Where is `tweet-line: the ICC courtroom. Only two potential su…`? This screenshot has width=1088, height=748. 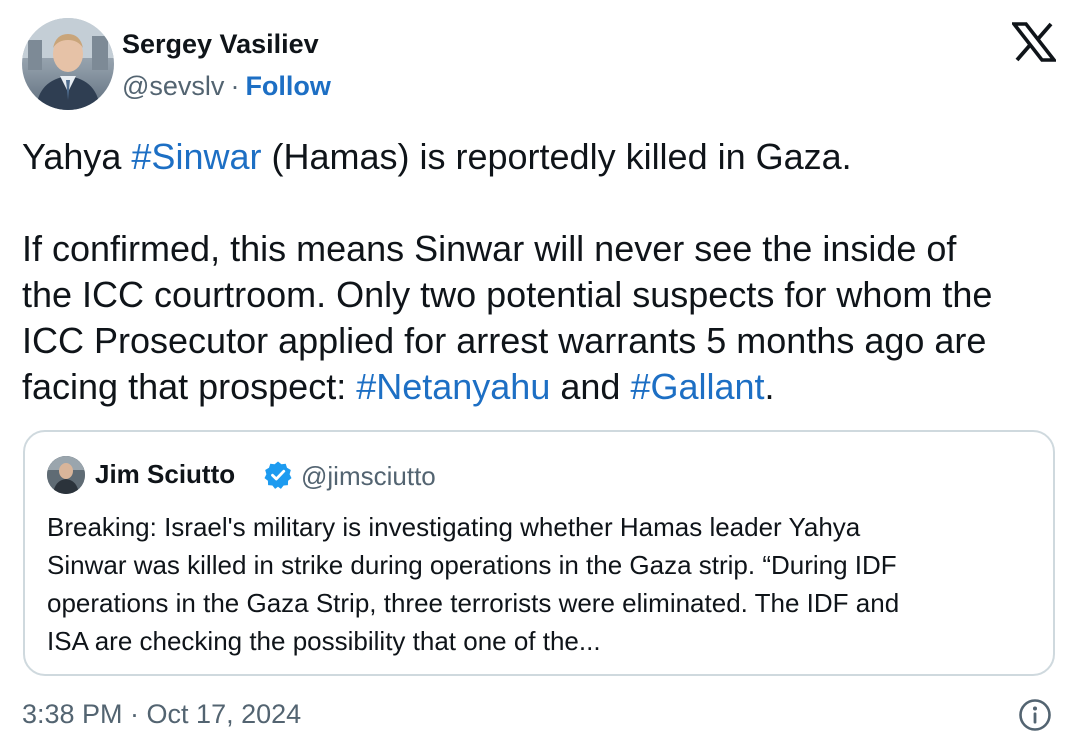
tweet-line: the ICC courtroom. Only two potential su… is located at coordinates (507, 294).